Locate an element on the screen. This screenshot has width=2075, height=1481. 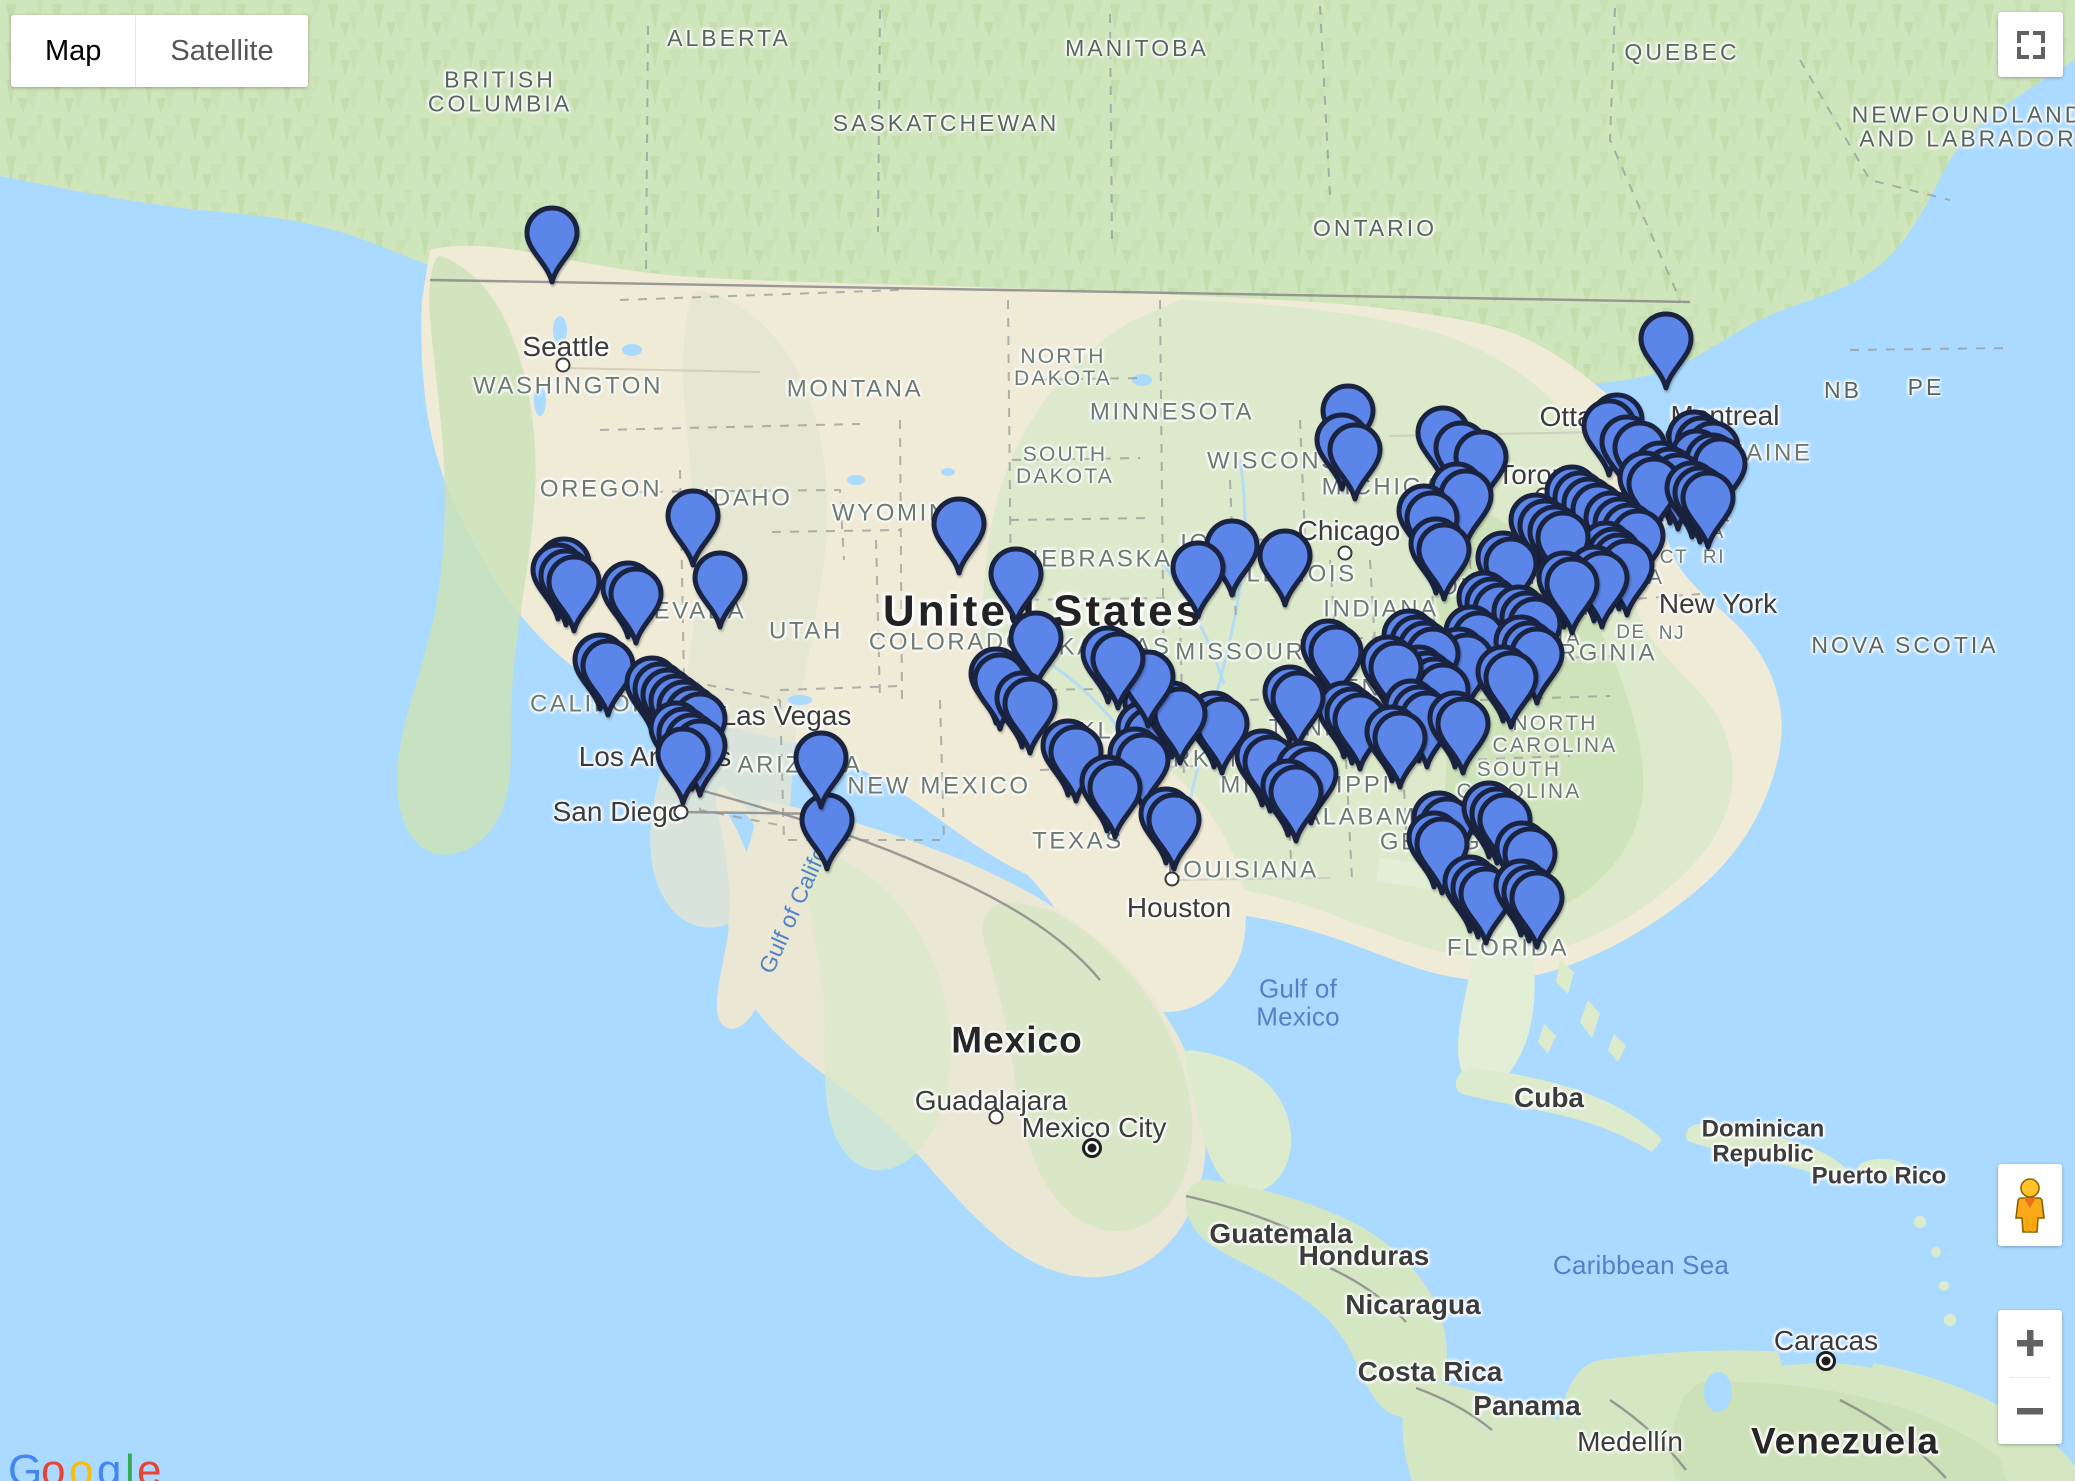
zoom-in-button is located at coordinates (2030, 1343).